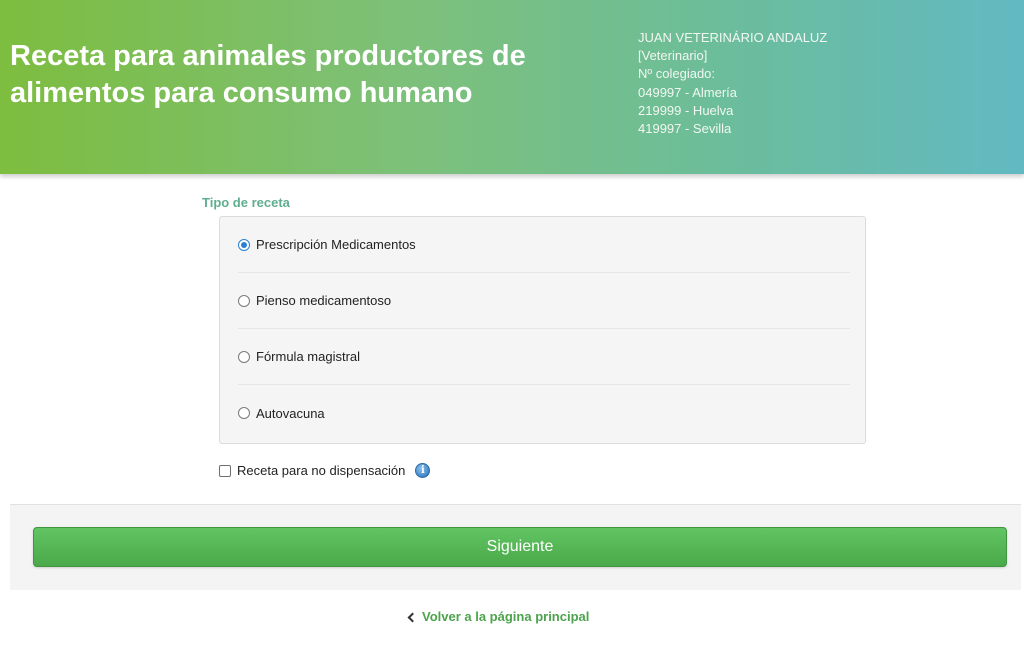 The height and width of the screenshot is (658, 1024). I want to click on no-dispensacion-row: Receta para no dispensación i, so click(325, 470).